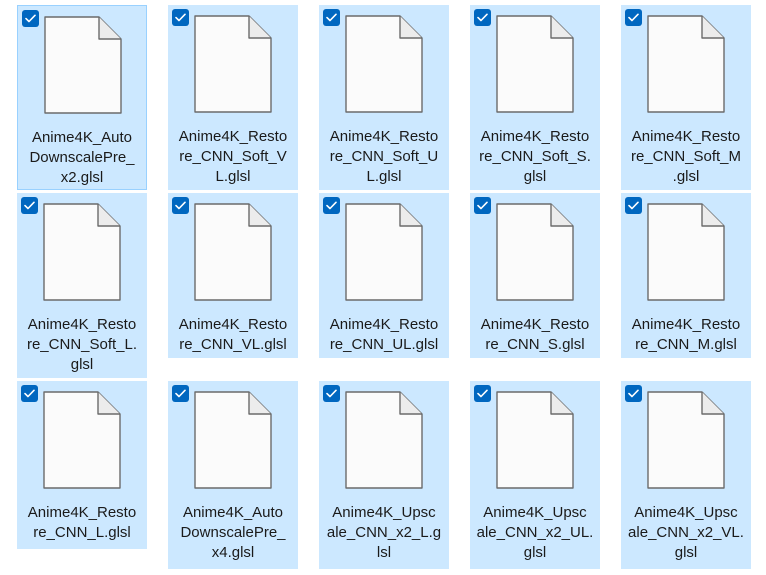 Image resolution: width=766 pixels, height=575 pixels. I want to click on file-item: Anime4K_Resto re_CNN_VL.glsl, so click(233, 275).